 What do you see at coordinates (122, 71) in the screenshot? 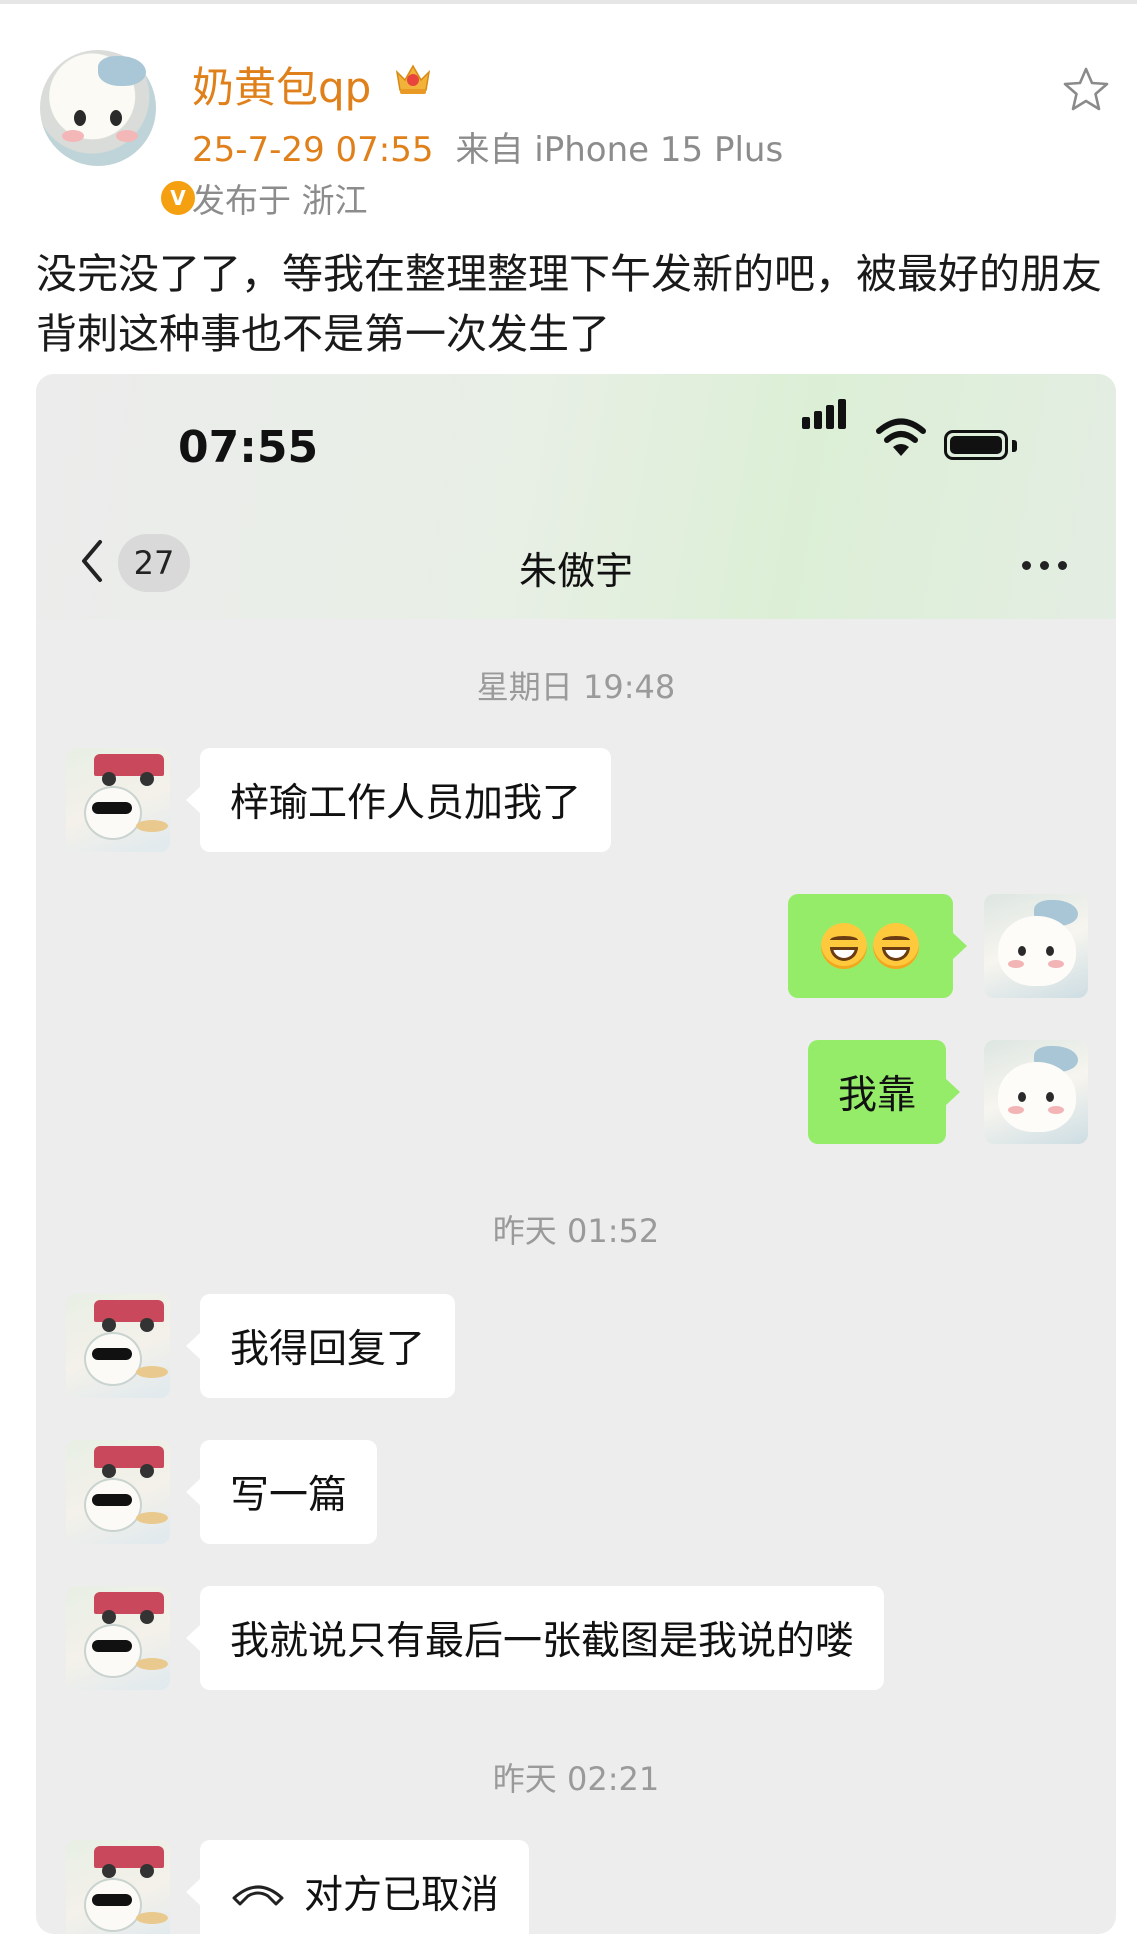
I see `avatar-bow` at bounding box center [122, 71].